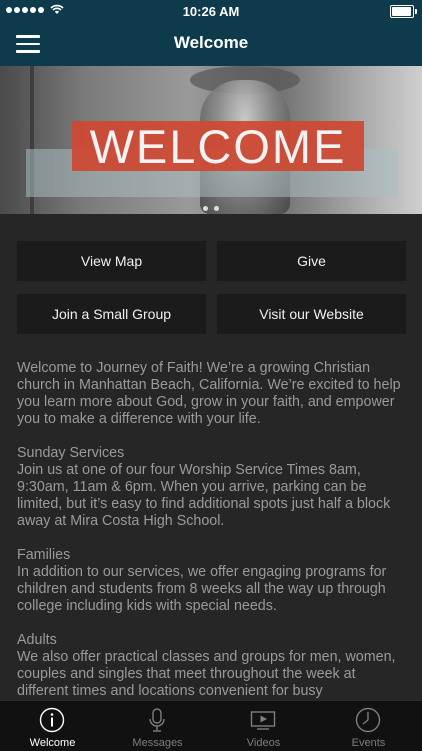  I want to click on page-title: Welcome, so click(211, 42).